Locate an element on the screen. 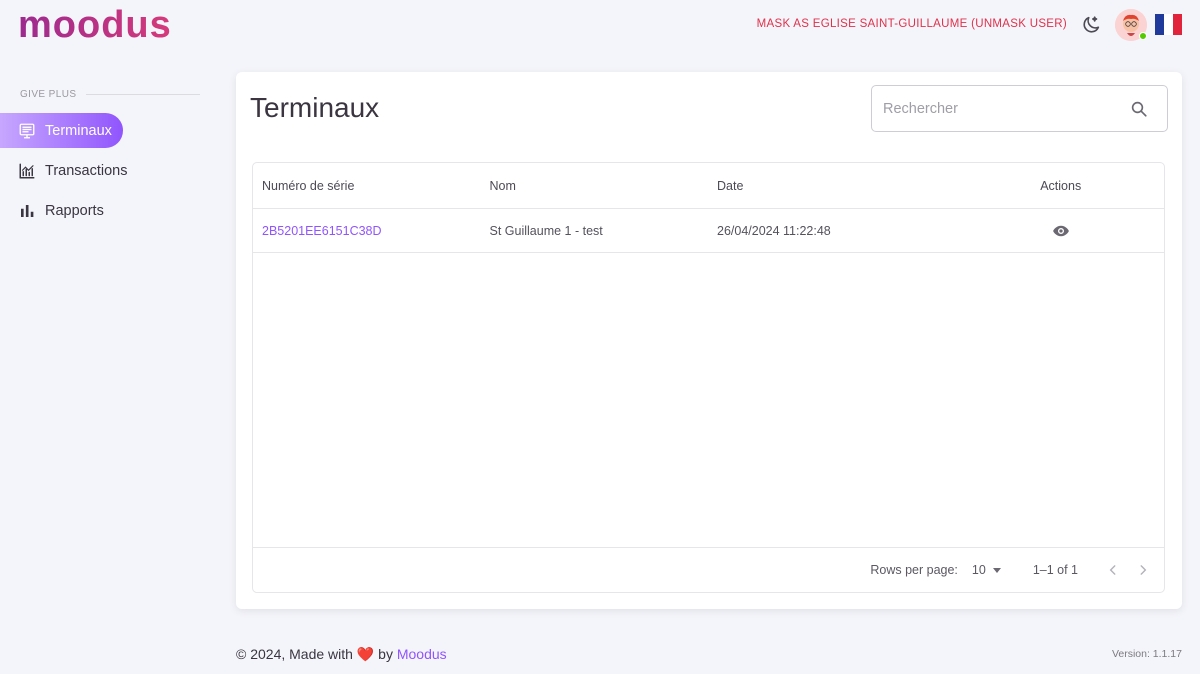 The width and height of the screenshot is (1200, 674). name-cell: St Guillaume 1 - test is located at coordinates (546, 230).